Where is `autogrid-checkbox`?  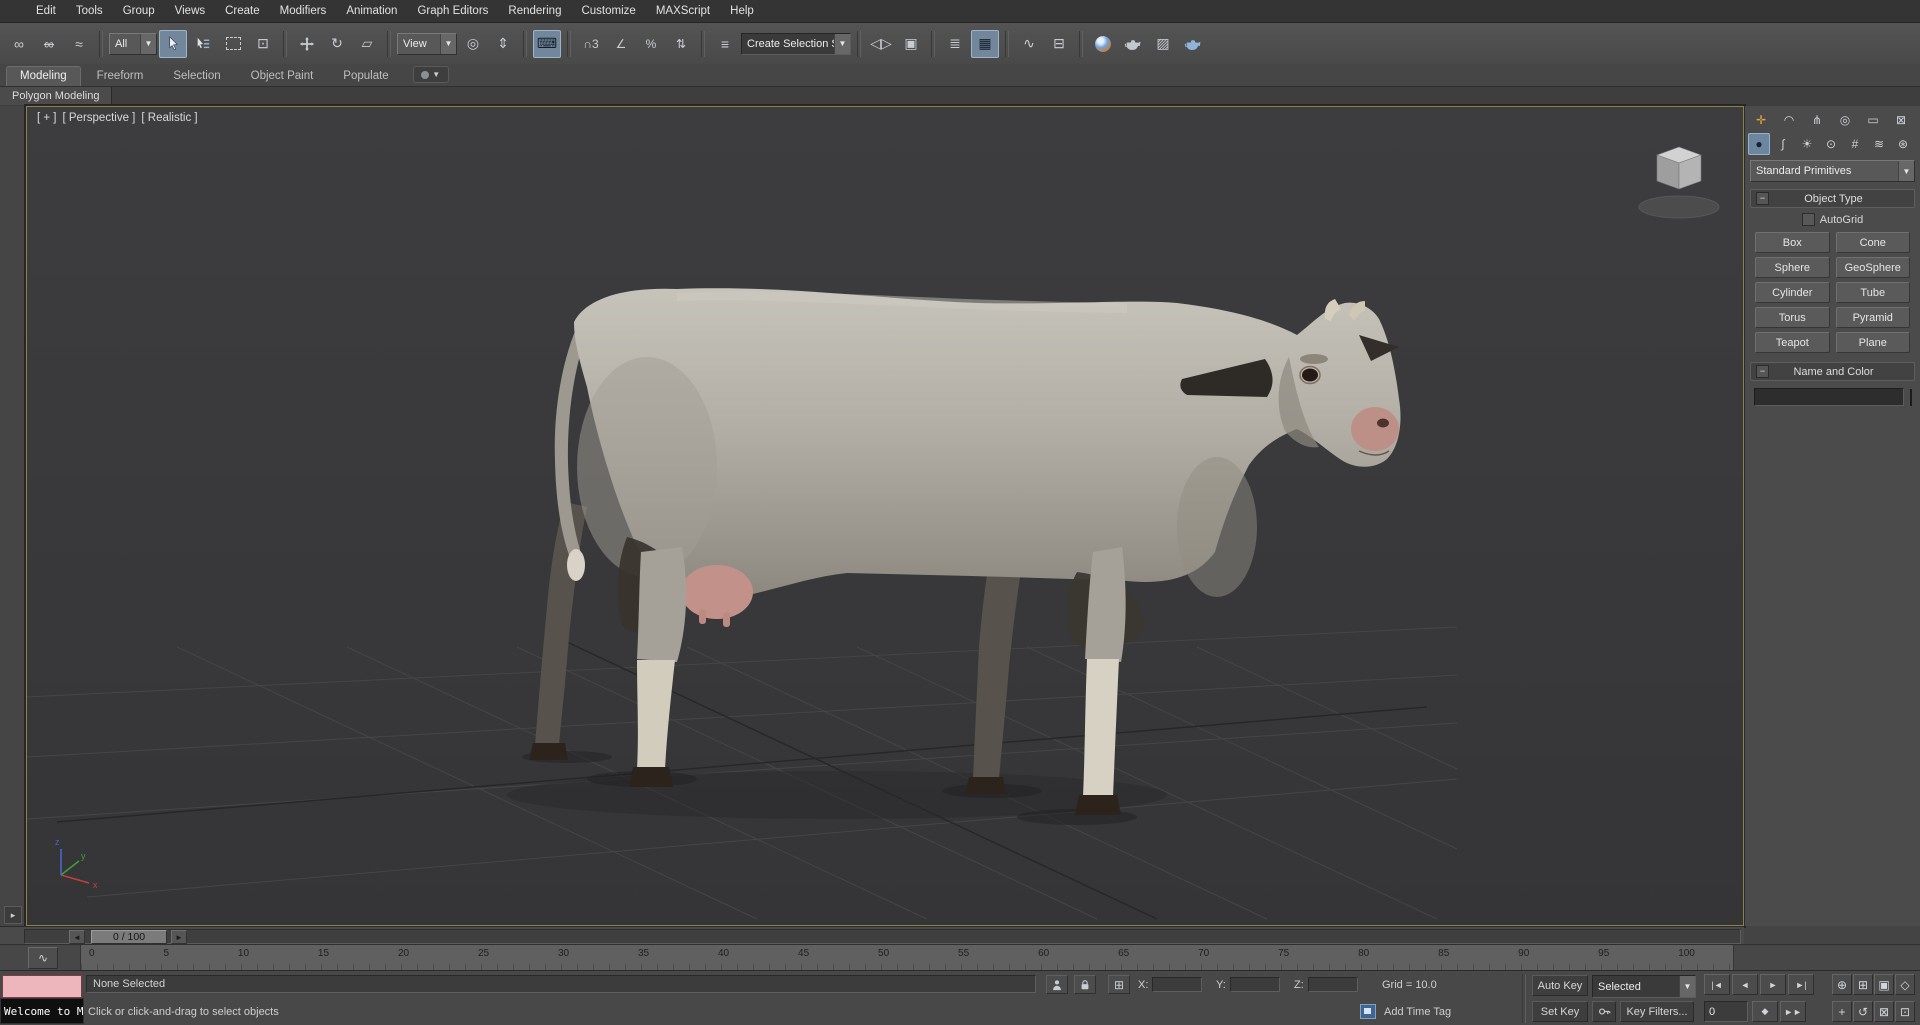
autogrid-checkbox is located at coordinates (1808, 219).